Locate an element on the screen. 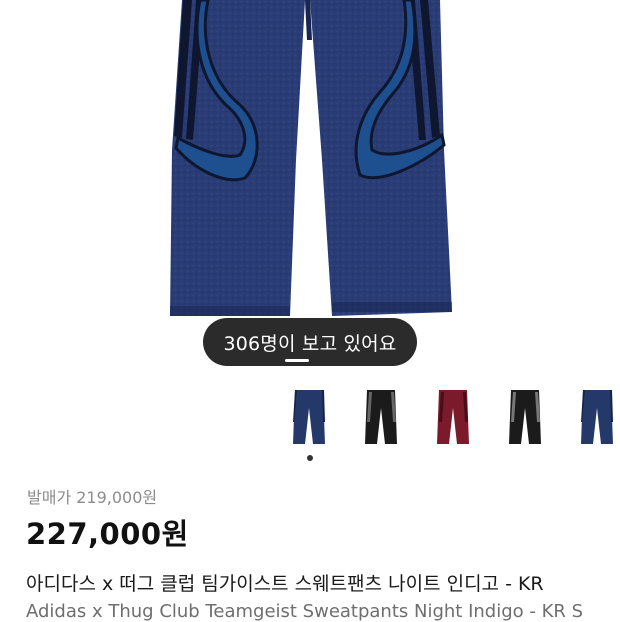  pill-indicator is located at coordinates (297, 360).